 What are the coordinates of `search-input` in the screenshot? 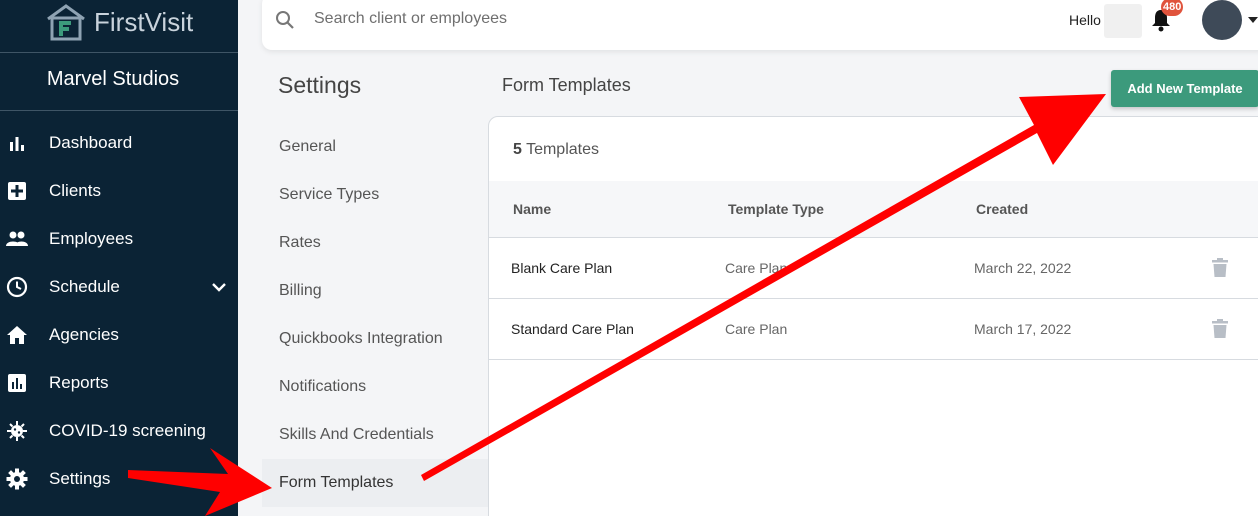 It's located at (524, 19).